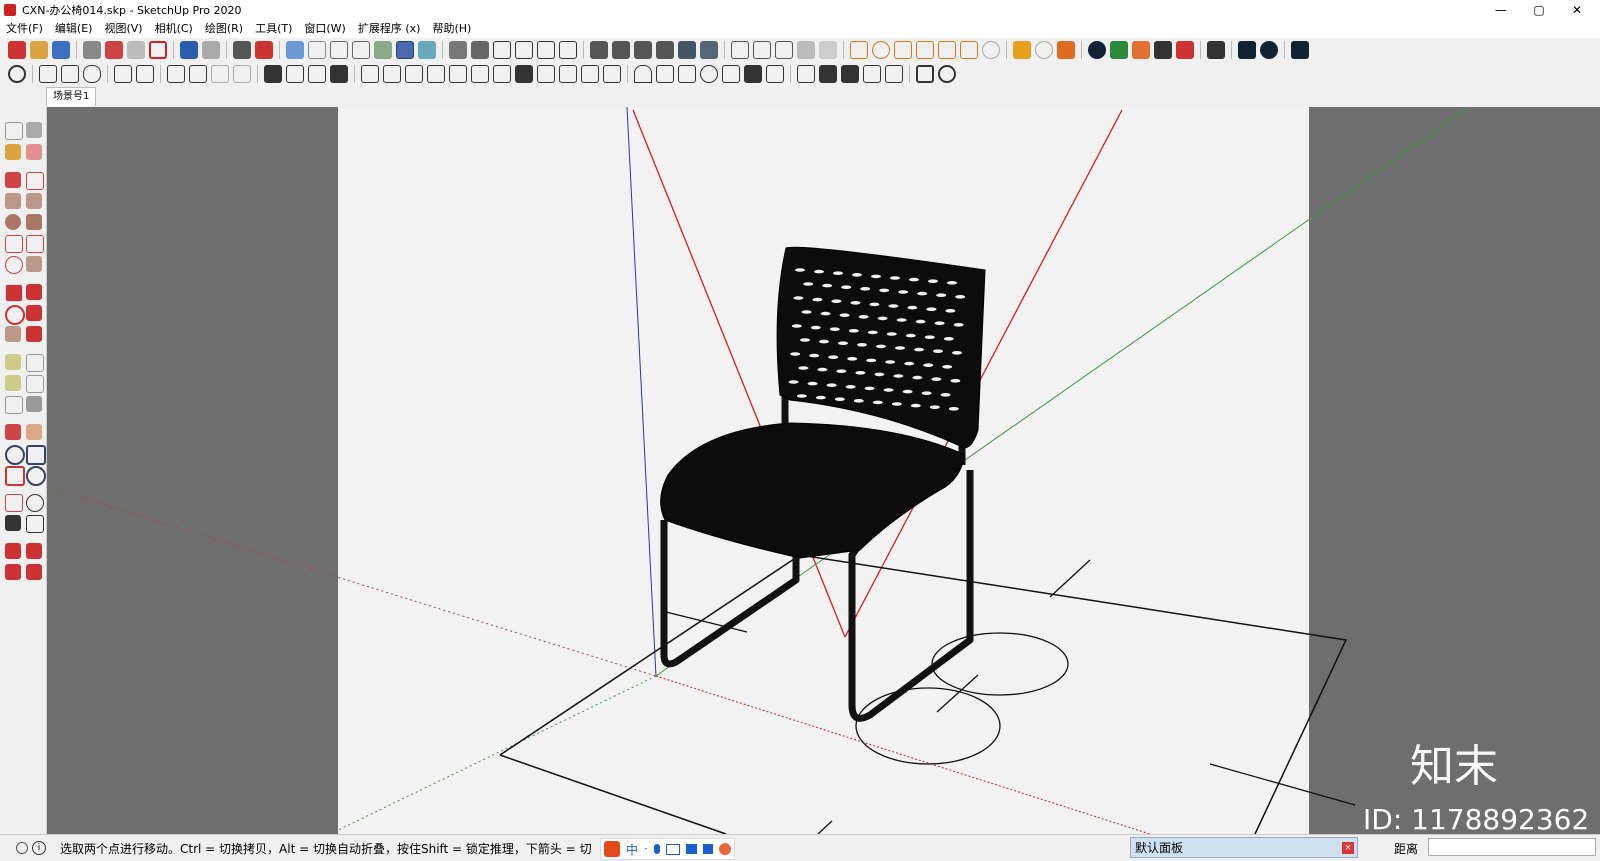 Image resolution: width=1600 pixels, height=861 pixels. What do you see at coordinates (211, 50) in the screenshot?
I see `redo-icon` at bounding box center [211, 50].